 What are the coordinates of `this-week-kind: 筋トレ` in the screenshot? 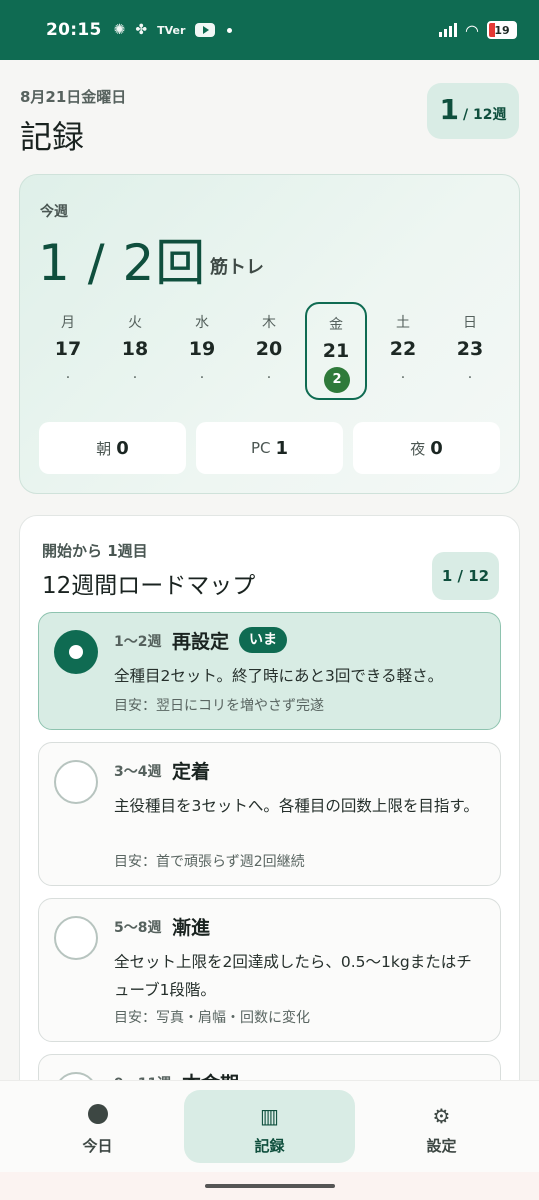 It's located at (237, 267).